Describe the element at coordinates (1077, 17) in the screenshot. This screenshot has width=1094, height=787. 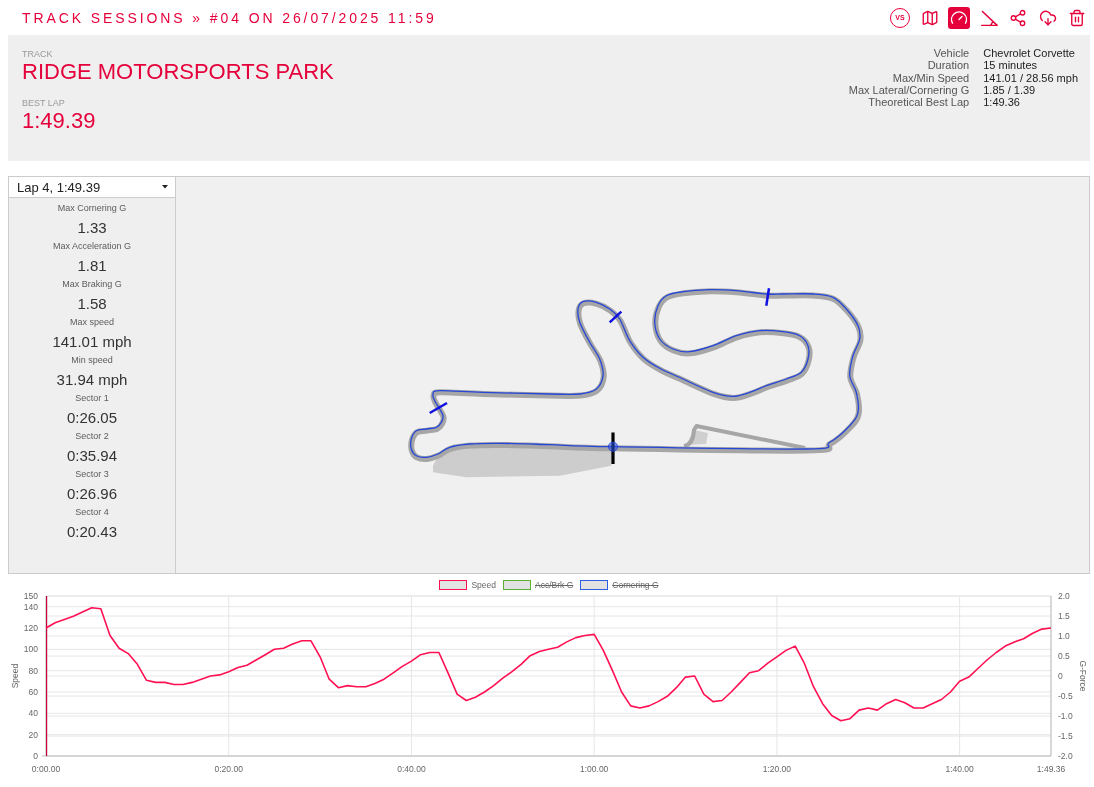
I see `trash-icon` at that location.